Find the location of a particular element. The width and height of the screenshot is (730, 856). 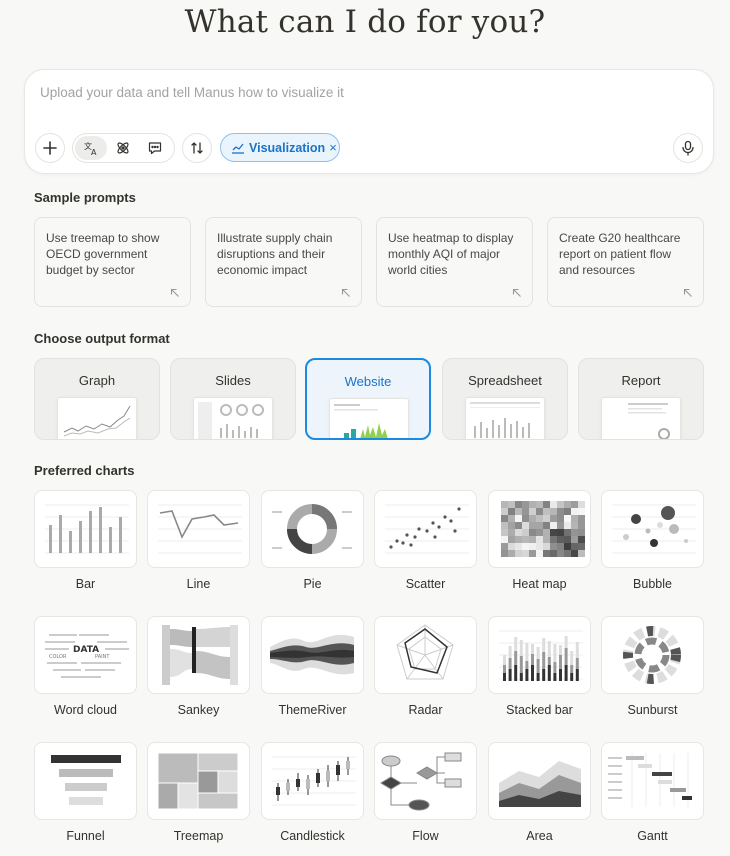

format-option-graph: Graph is located at coordinates (97, 399).